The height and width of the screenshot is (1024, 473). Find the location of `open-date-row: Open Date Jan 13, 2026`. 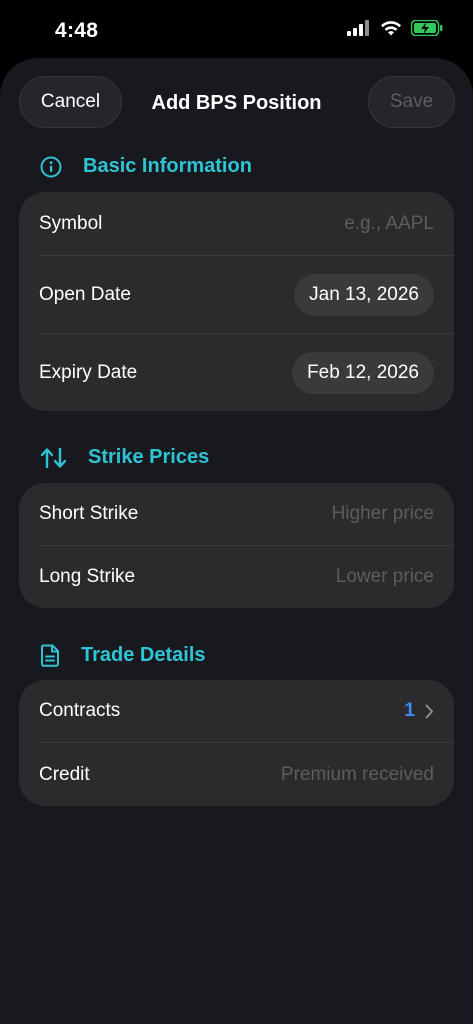

open-date-row: Open Date Jan 13, 2026 is located at coordinates (236, 294).